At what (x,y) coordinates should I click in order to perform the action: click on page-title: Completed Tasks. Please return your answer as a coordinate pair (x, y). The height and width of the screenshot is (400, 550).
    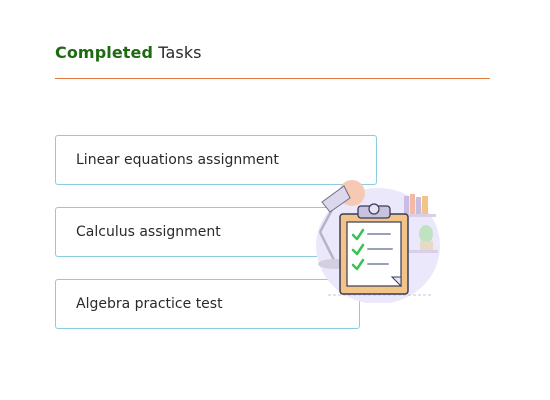
    Looking at the image, I should click on (128, 53).